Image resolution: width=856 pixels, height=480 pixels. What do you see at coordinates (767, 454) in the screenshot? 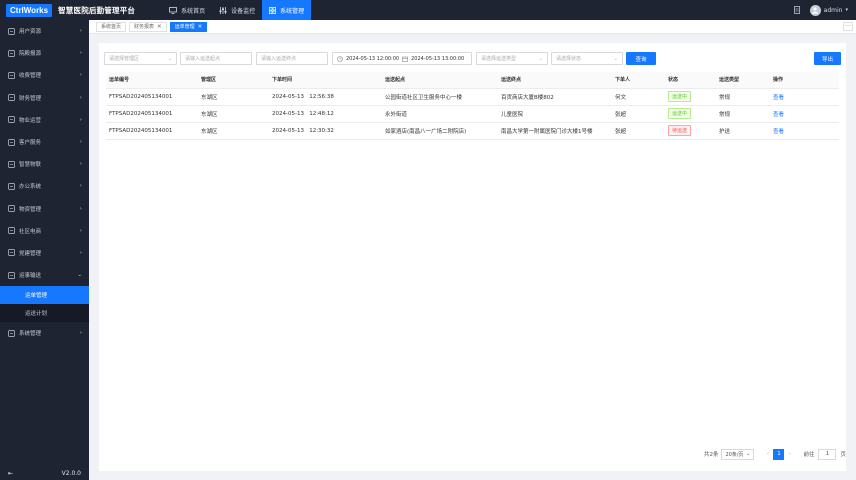
I see `prev-page-button: ‹` at bounding box center [767, 454].